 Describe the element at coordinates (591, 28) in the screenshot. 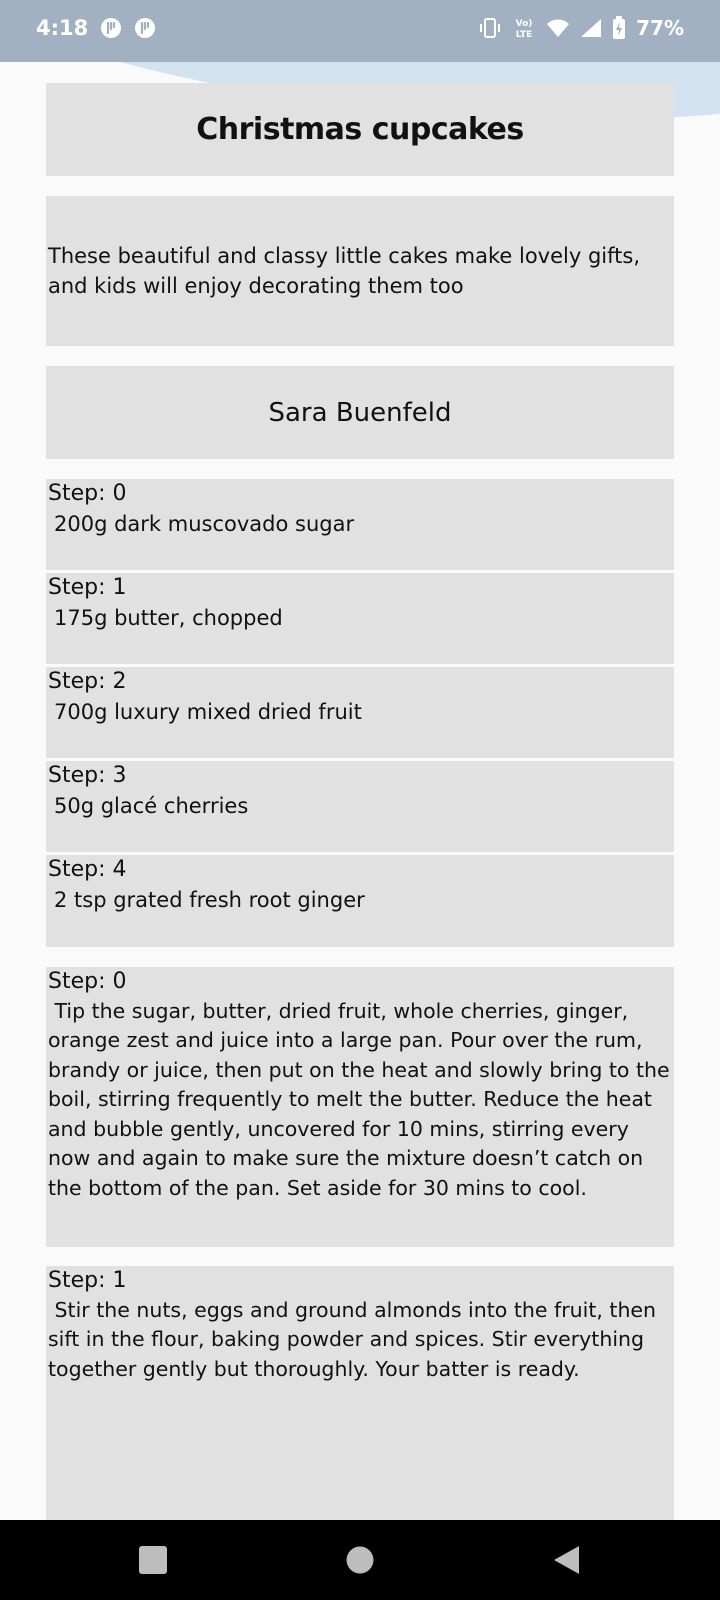

I see `cell-signal-icon` at that location.